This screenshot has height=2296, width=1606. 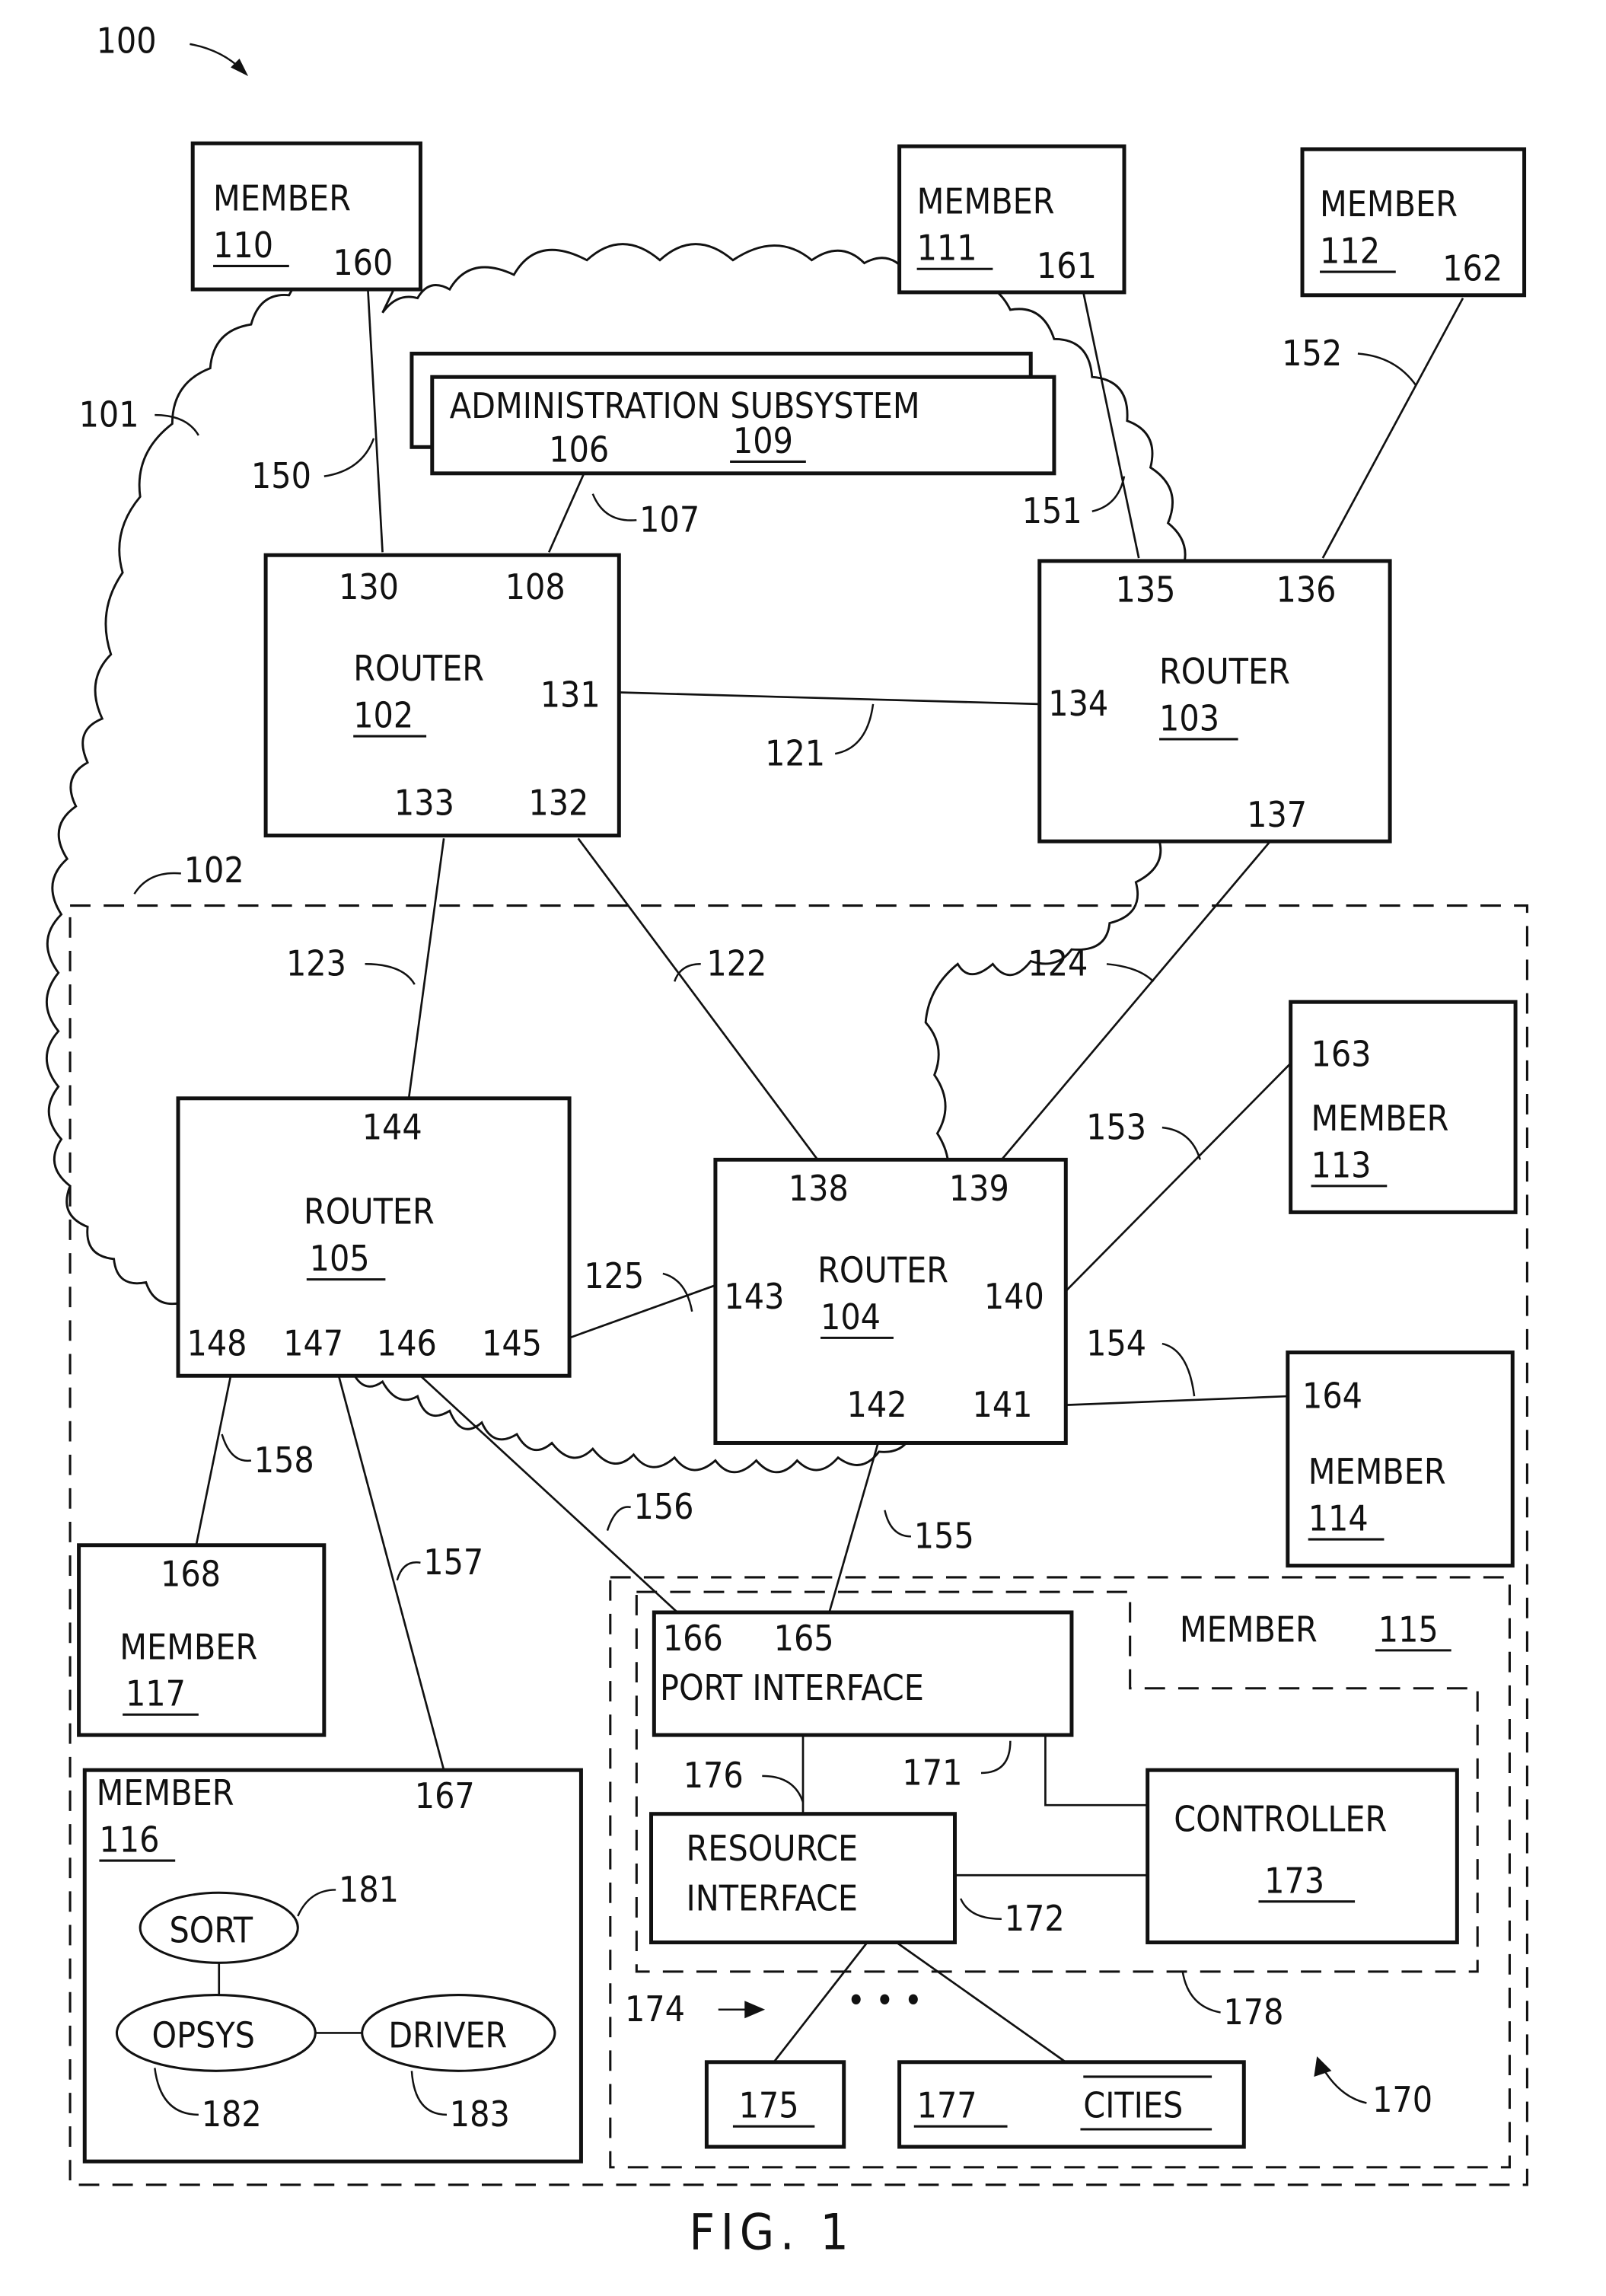 What do you see at coordinates (1011, 219) in the screenshot?
I see `member-111: MEMBER 111 161` at bounding box center [1011, 219].